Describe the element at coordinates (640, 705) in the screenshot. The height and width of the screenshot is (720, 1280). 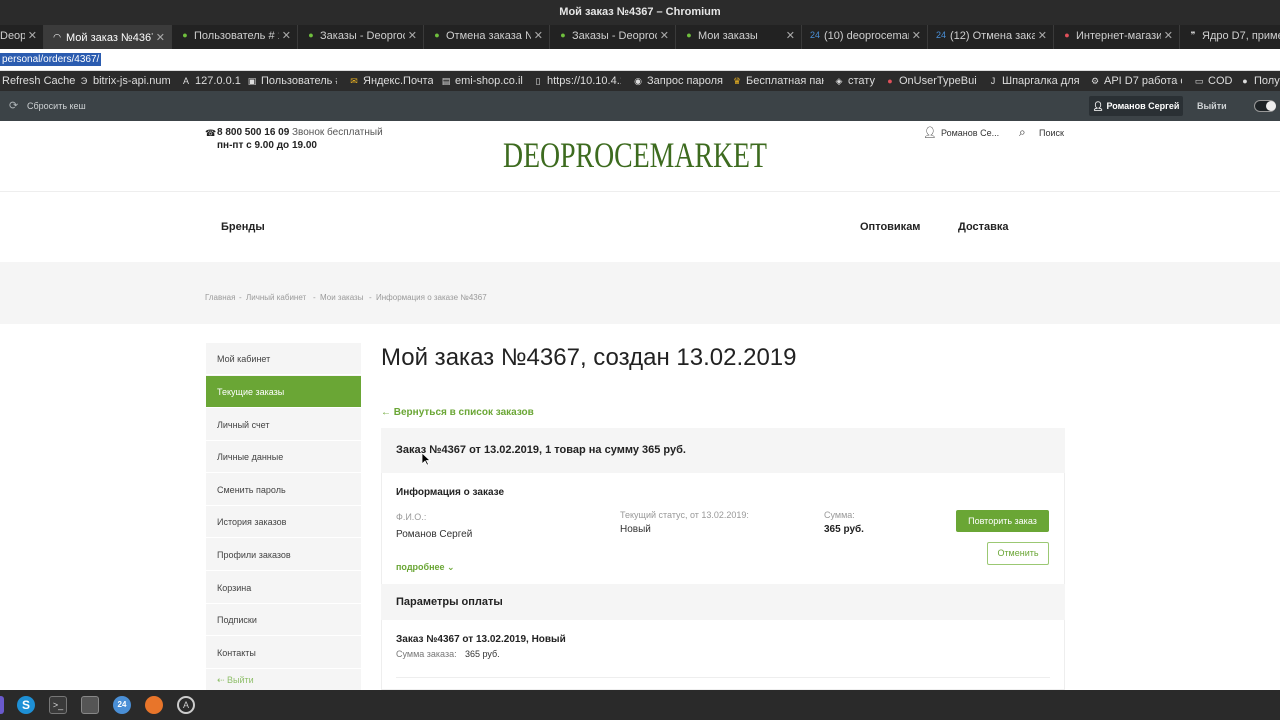
I see `os-taskbar: S >_ 24 A` at that location.